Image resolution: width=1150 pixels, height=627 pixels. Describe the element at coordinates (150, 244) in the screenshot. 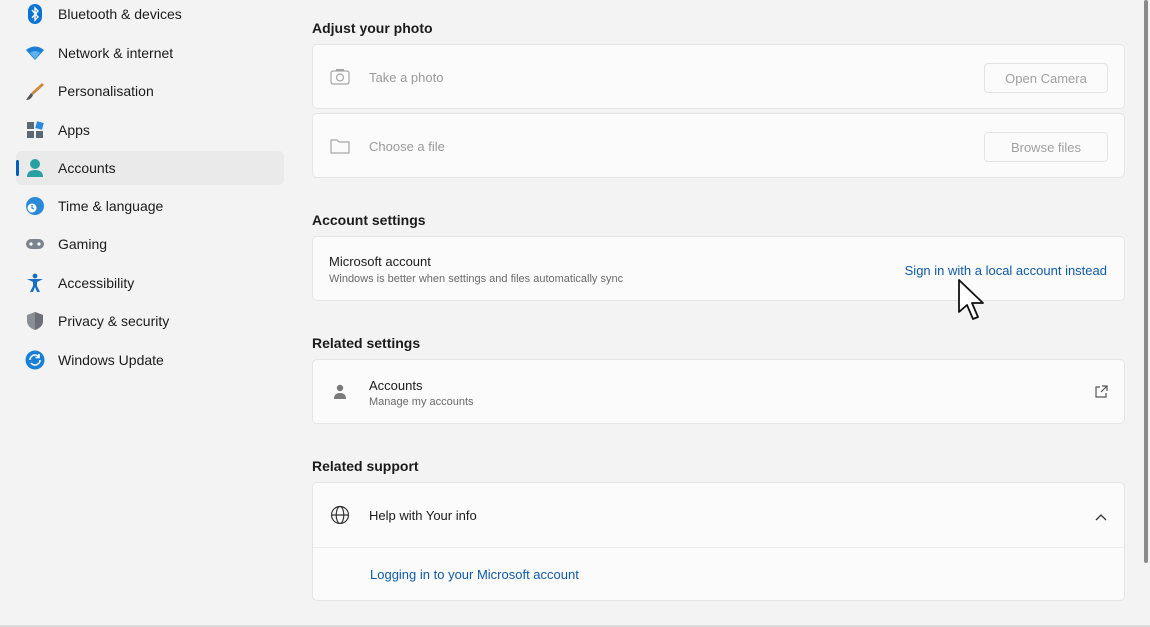

I see `sidebar-item-gaming: Gaming` at that location.